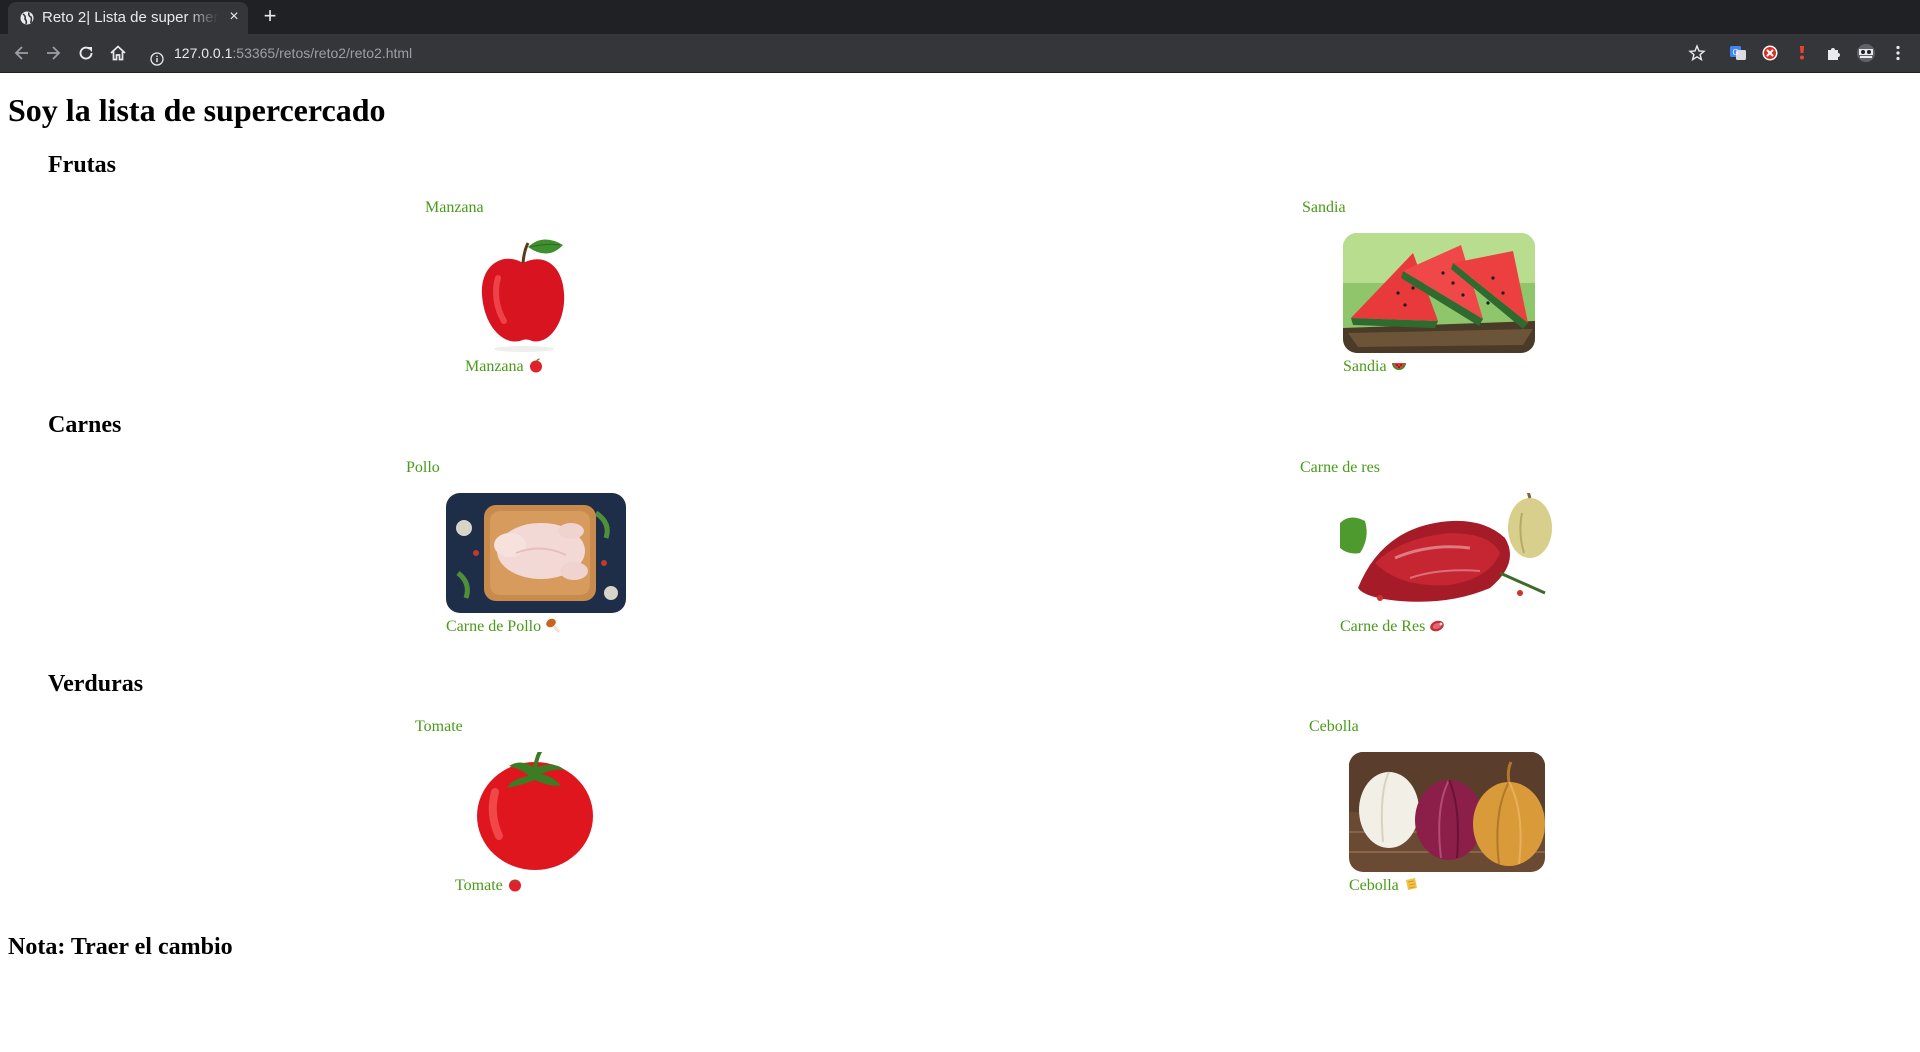 The height and width of the screenshot is (1052, 1920). Describe the element at coordinates (553, 625) in the screenshot. I see `poultry-leg-icon` at that location.